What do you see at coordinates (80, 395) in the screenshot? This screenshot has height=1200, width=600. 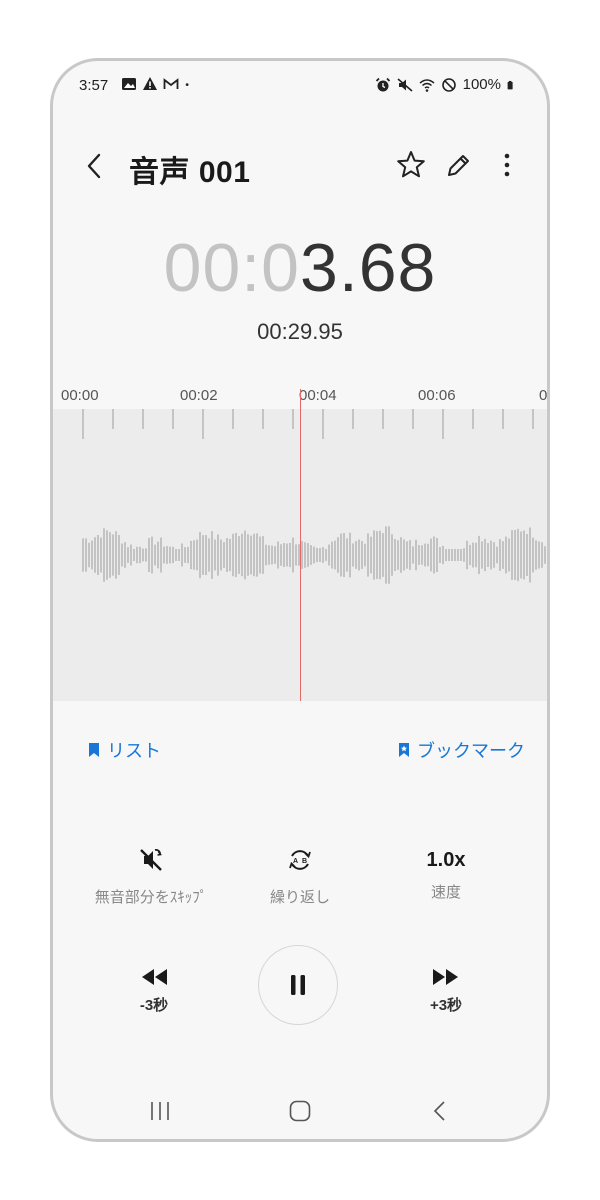 I see `timeline-label: 00:00` at bounding box center [80, 395].